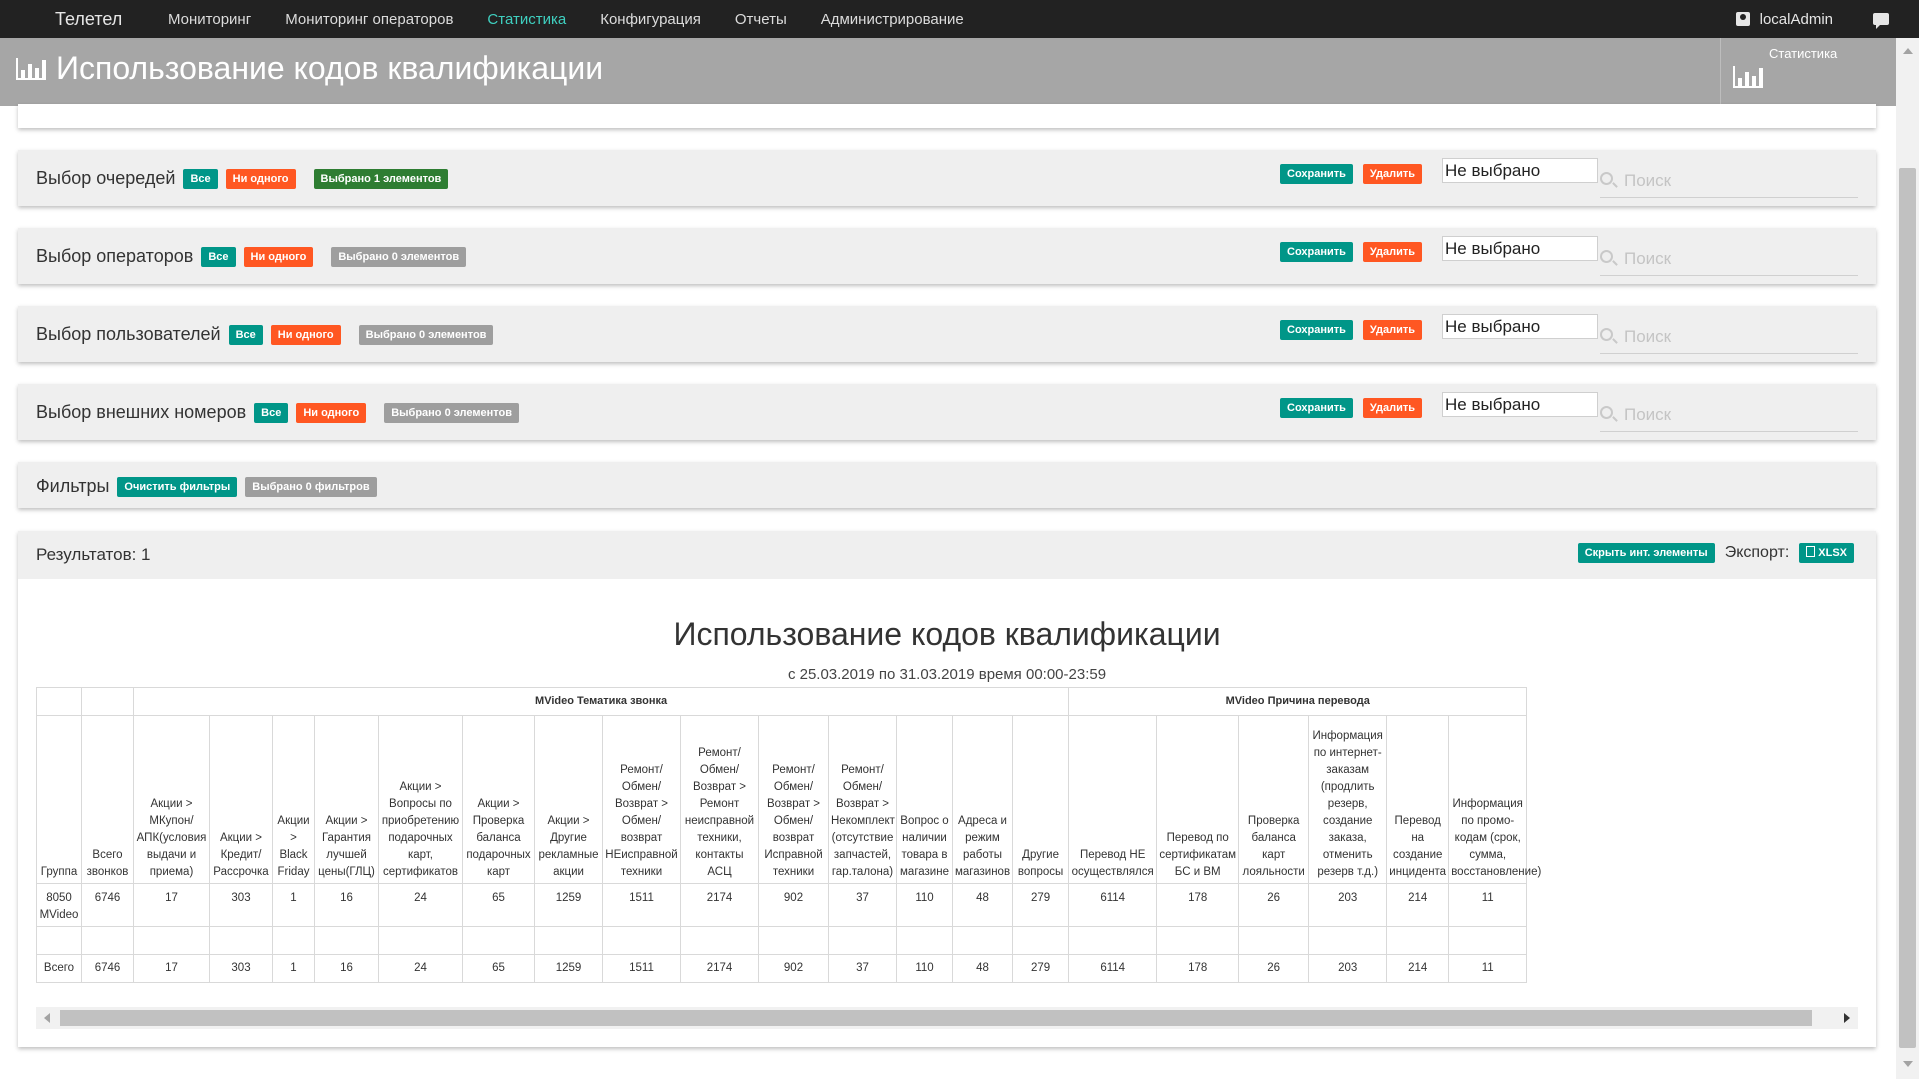 This screenshot has height=1079, width=1919. What do you see at coordinates (59, 905) in the screenshot?
I see `table-cell: 8050 MVideo` at bounding box center [59, 905].